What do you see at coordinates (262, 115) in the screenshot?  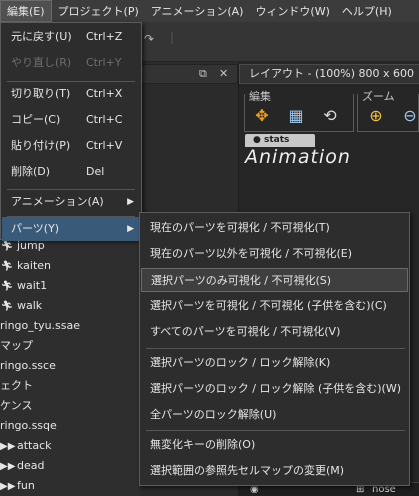 I see `move-tool-icon: ✥` at bounding box center [262, 115].